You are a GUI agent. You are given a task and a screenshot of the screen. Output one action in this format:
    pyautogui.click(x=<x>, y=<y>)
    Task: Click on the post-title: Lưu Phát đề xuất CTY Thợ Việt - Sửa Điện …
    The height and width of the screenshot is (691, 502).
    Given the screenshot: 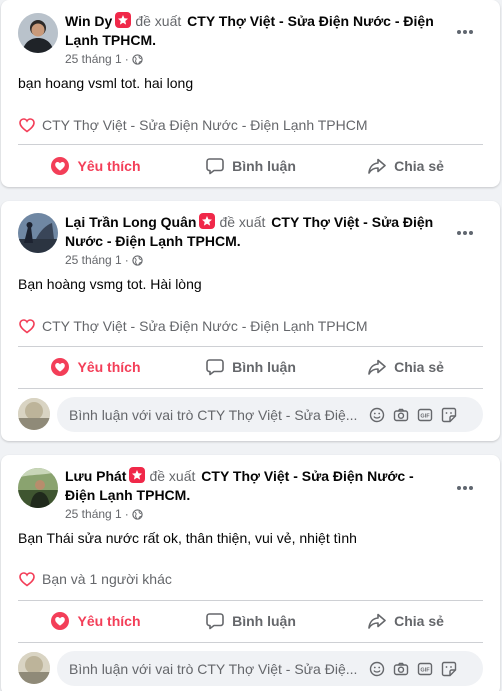 What is the action you would take?
    pyautogui.click(x=255, y=486)
    